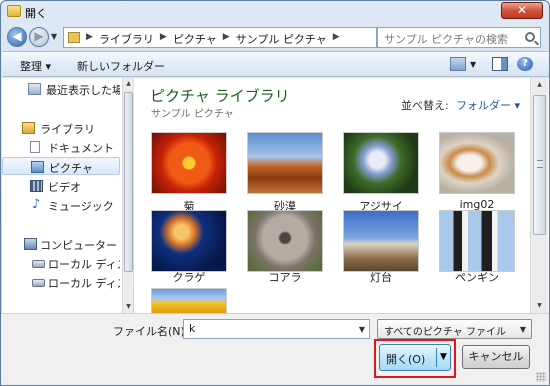 The image size is (550, 386). Describe the element at coordinates (67, 129) in the screenshot. I see `sidebar-item-label: ライブラリ` at that location.